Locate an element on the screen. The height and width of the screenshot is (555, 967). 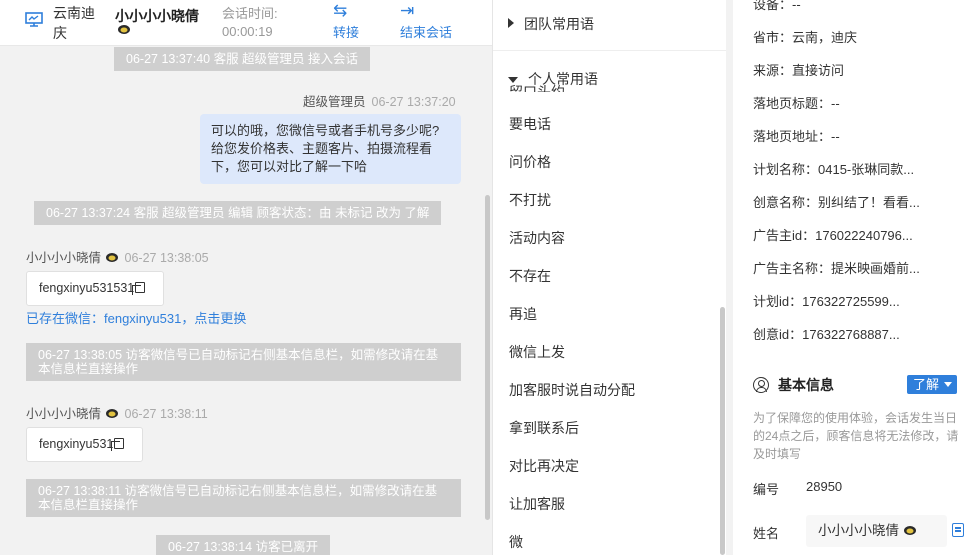
number-value: 28950 is located at coordinates (824, 486).